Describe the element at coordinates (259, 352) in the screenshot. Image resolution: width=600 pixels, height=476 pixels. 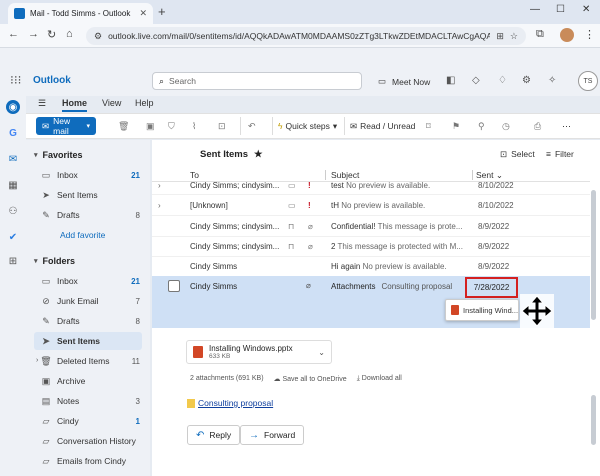
I see `attachment-card: Installing Windows.pptx 633 KB ⌄` at that location.